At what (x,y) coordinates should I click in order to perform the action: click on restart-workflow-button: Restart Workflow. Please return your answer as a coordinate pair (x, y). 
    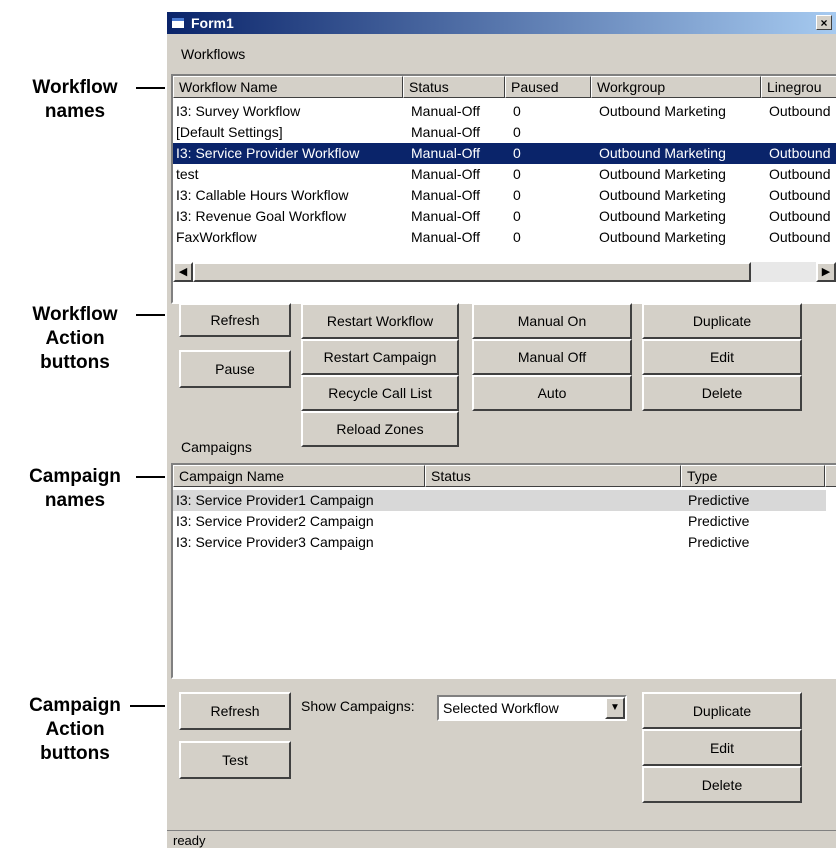
    Looking at the image, I should click on (380, 321).